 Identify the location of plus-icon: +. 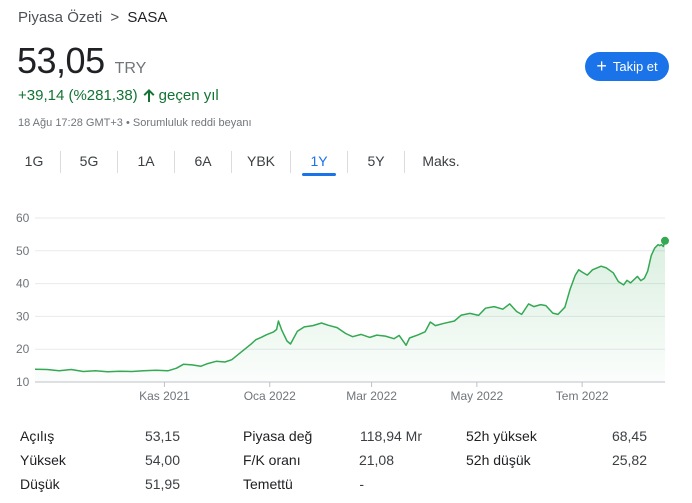
(601, 66).